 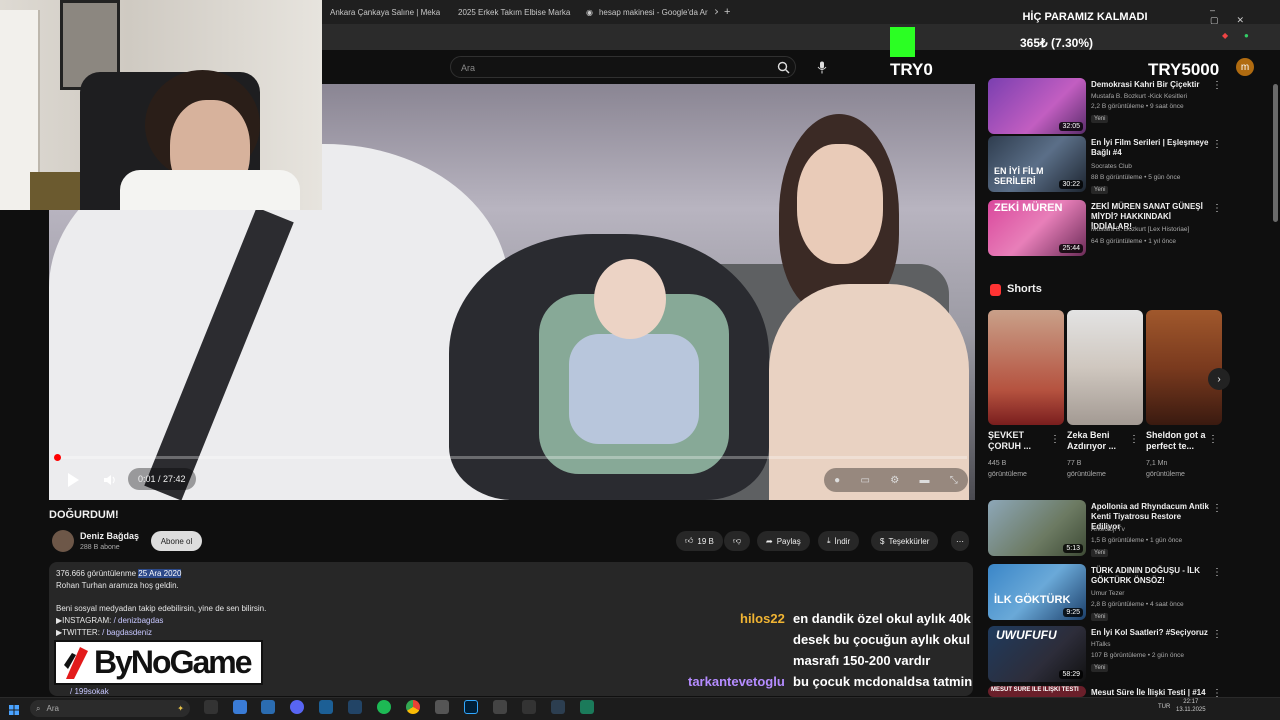 What do you see at coordinates (57, 457) in the screenshot?
I see `video-scrubber-handle` at bounding box center [57, 457].